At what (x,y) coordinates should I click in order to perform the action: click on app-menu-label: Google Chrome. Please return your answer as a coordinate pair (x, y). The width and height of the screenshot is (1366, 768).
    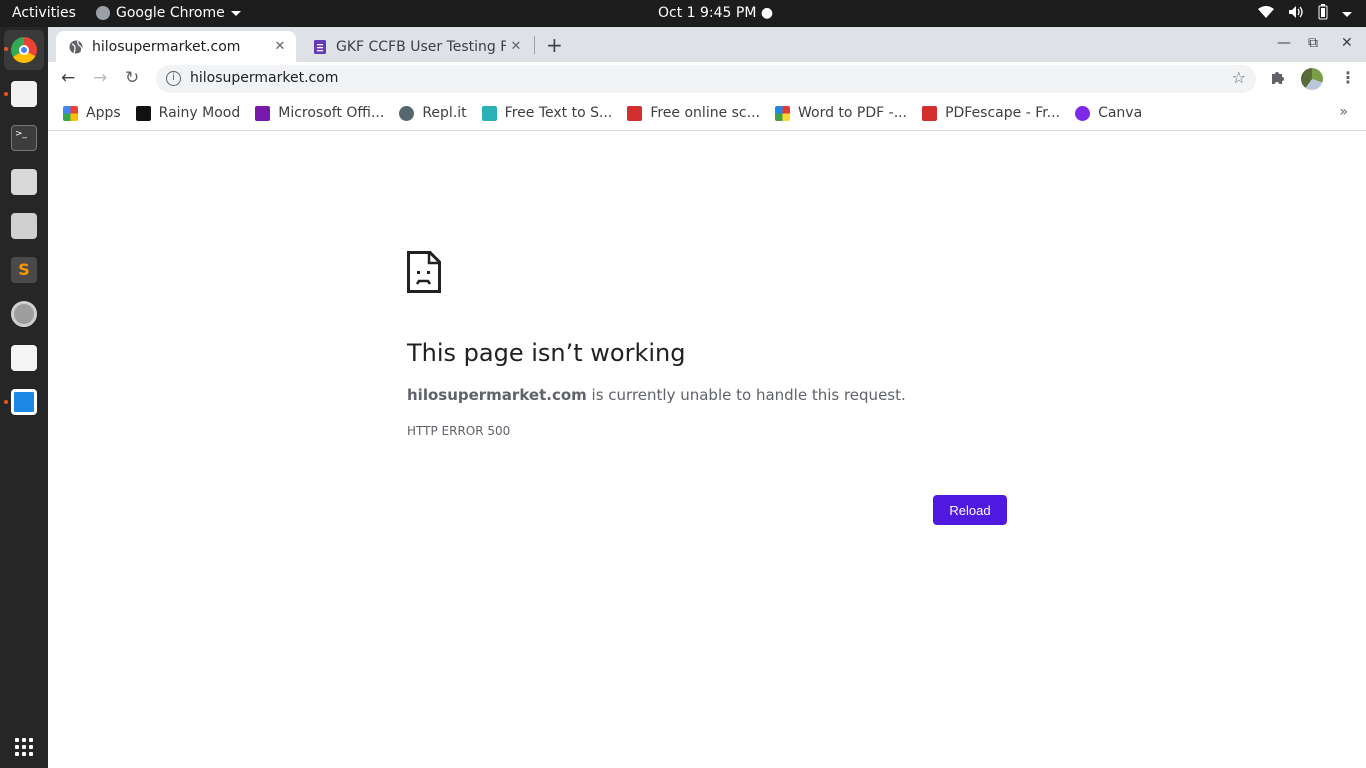
    Looking at the image, I should click on (170, 13).